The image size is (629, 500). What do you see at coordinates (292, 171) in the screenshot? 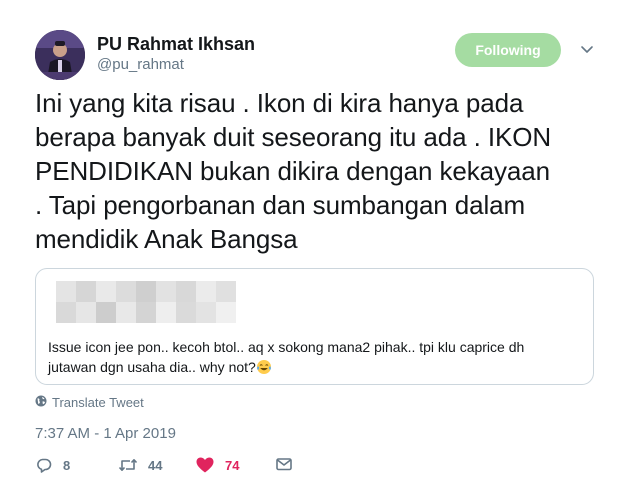
I see `tweet-text-line: PENDIDIKAN bukan dikira dengan kekayaan` at bounding box center [292, 171].